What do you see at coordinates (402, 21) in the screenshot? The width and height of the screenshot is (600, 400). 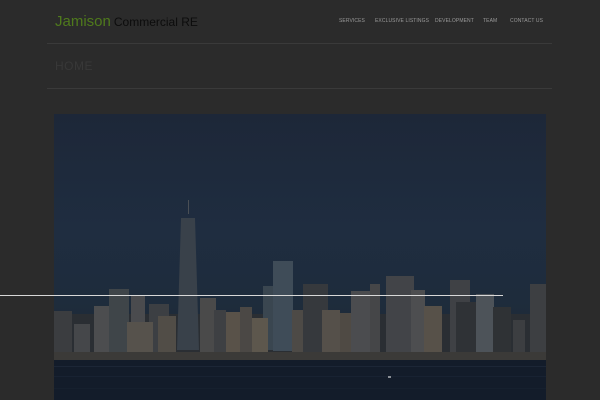 I see `nav-item-exclusive-listings: EXCLUSIVE LISTINGS` at bounding box center [402, 21].